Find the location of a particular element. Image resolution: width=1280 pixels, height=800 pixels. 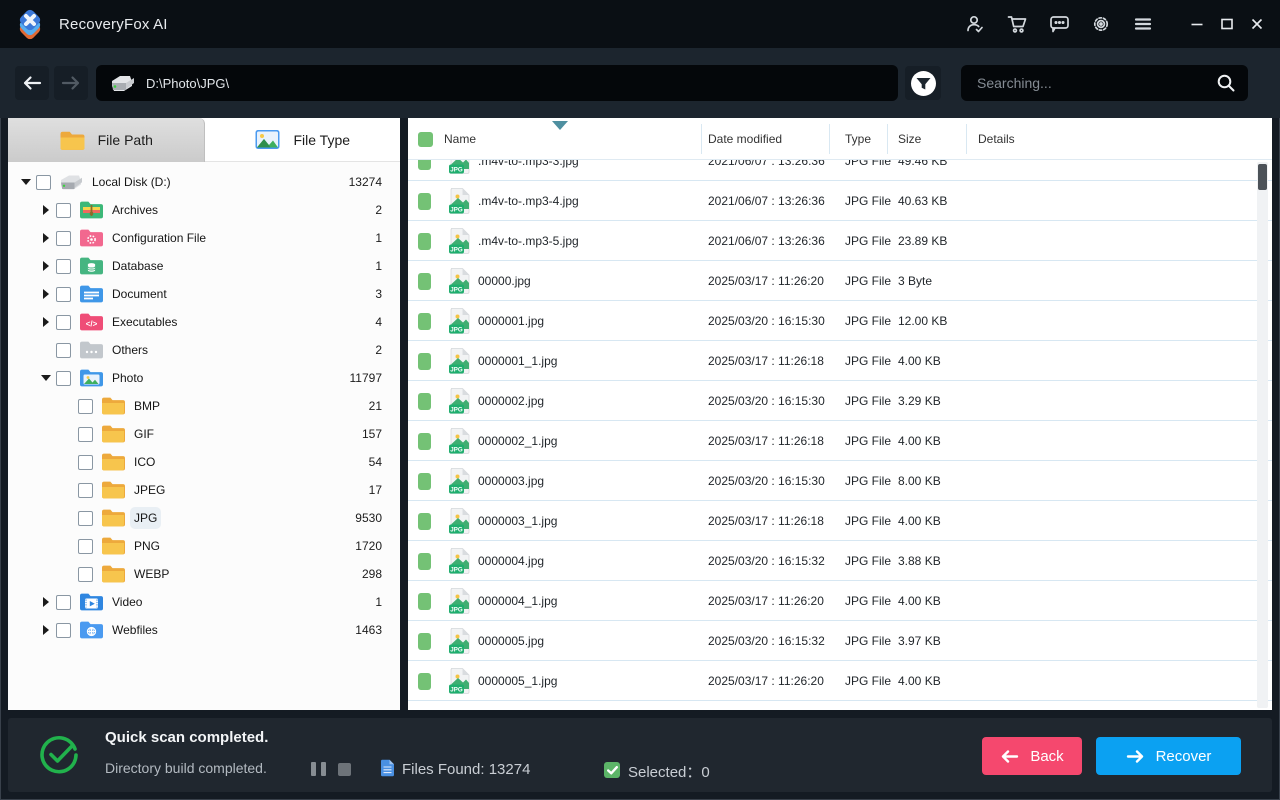

recover-button: Recover is located at coordinates (1168, 756).